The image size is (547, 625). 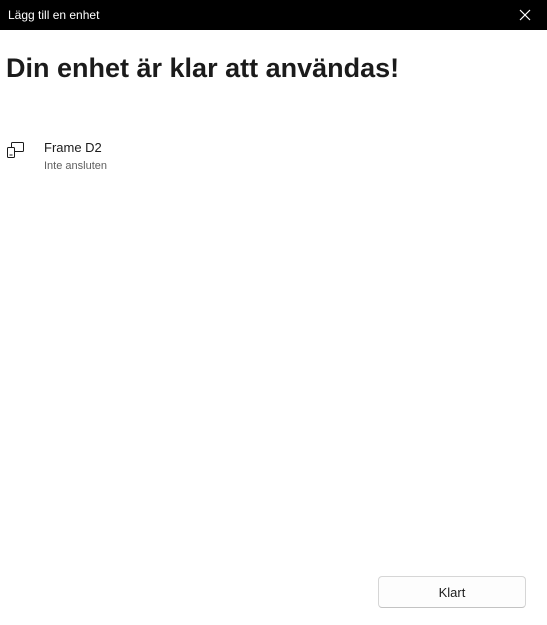 I want to click on window-title: Lägg till en enhet, so click(x=54, y=15).